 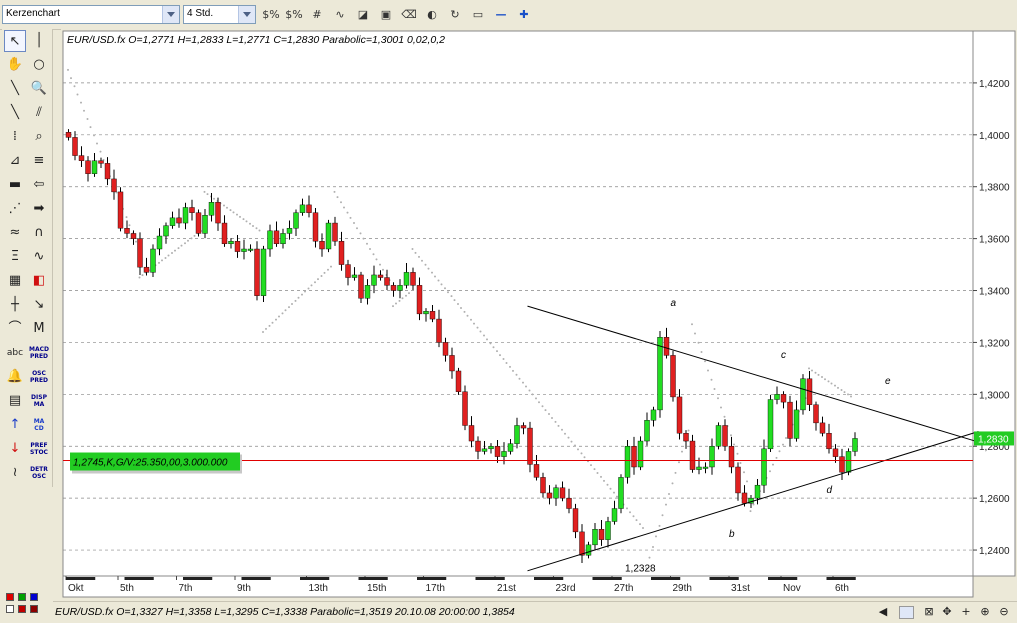 What do you see at coordinates (39, 113) in the screenshot?
I see `parallel-line-tool: ⫽` at bounding box center [39, 113].